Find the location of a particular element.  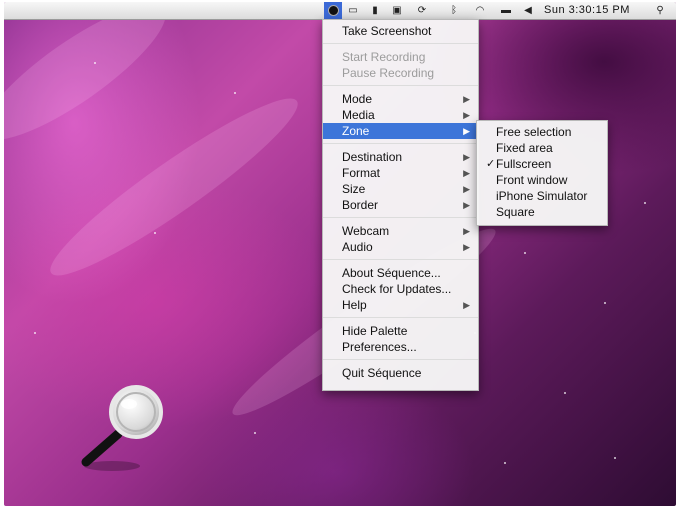

submenu-item-iphone-simulator: iPhone Simulator is located at coordinates (542, 196).